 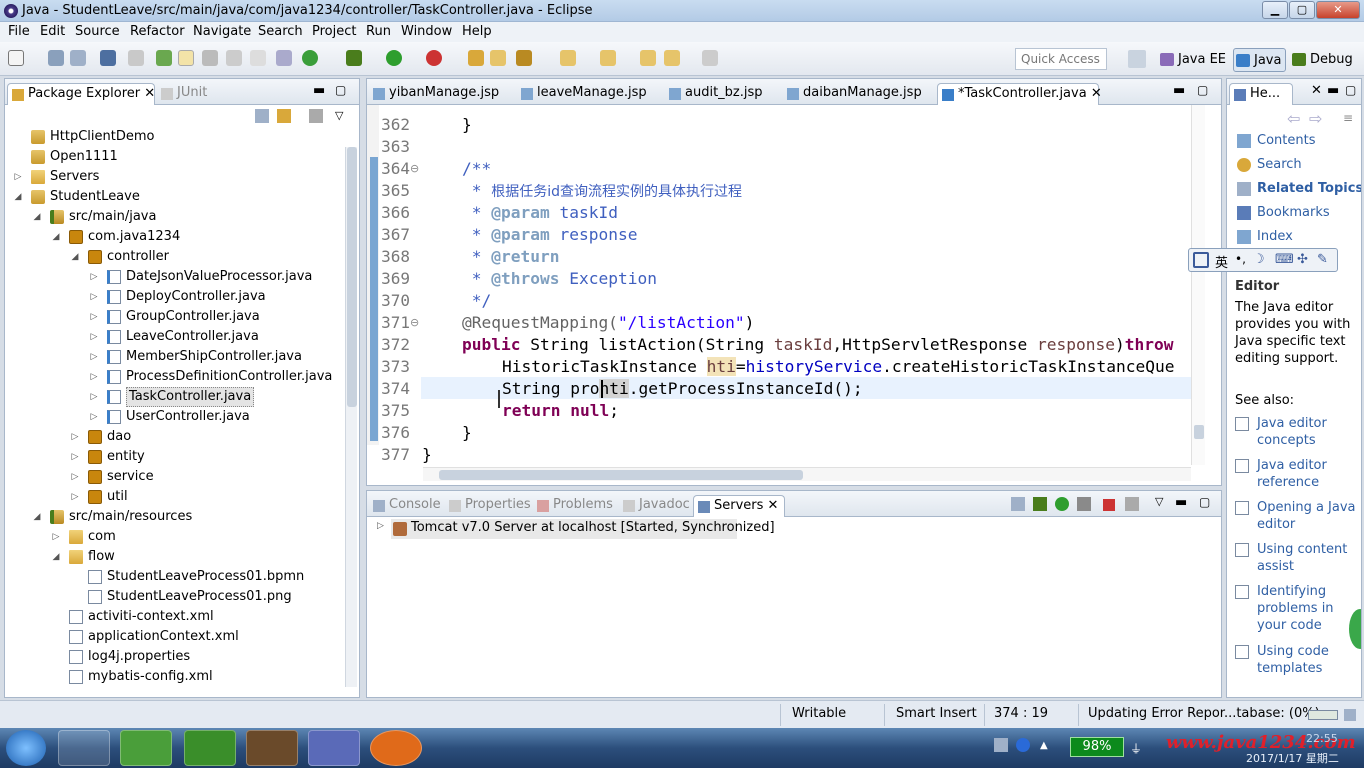 What do you see at coordinates (234, 58) in the screenshot?
I see `show-whitespace-icon` at bounding box center [234, 58].